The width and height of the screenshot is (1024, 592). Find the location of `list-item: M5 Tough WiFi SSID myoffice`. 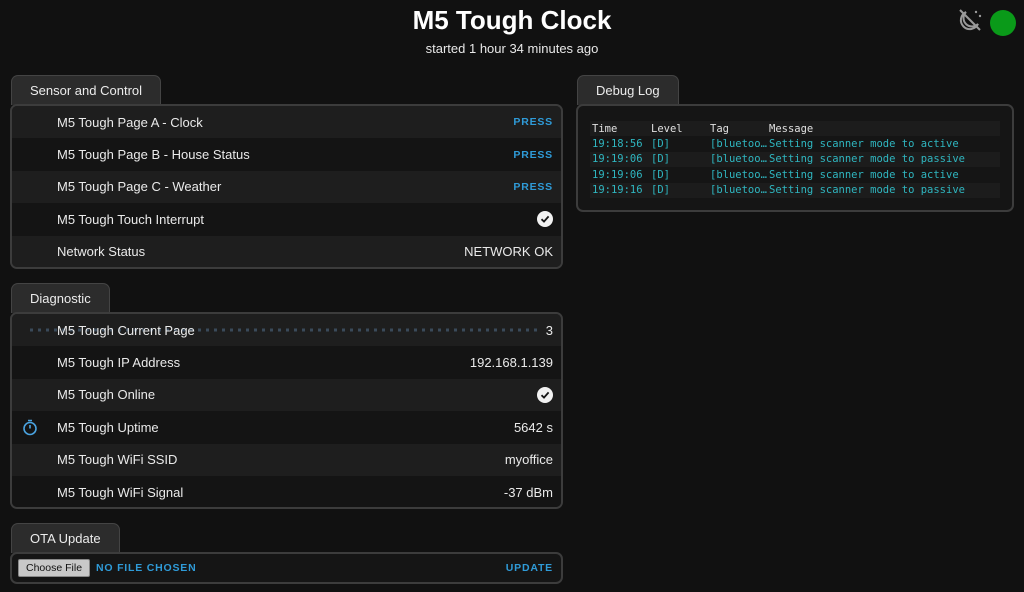

list-item: M5 Tough WiFi SSID myoffice is located at coordinates (286, 459).